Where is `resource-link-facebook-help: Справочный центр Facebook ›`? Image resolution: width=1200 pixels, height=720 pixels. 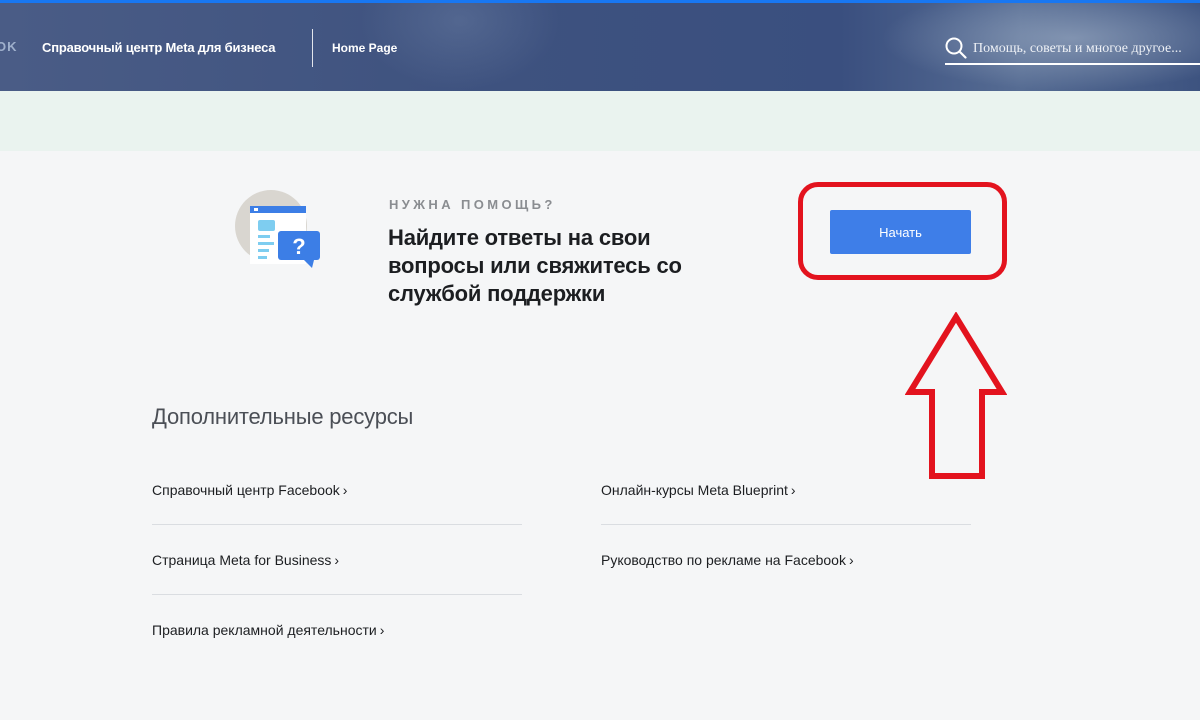 resource-link-facebook-help: Справочный центр Facebook › is located at coordinates (249, 490).